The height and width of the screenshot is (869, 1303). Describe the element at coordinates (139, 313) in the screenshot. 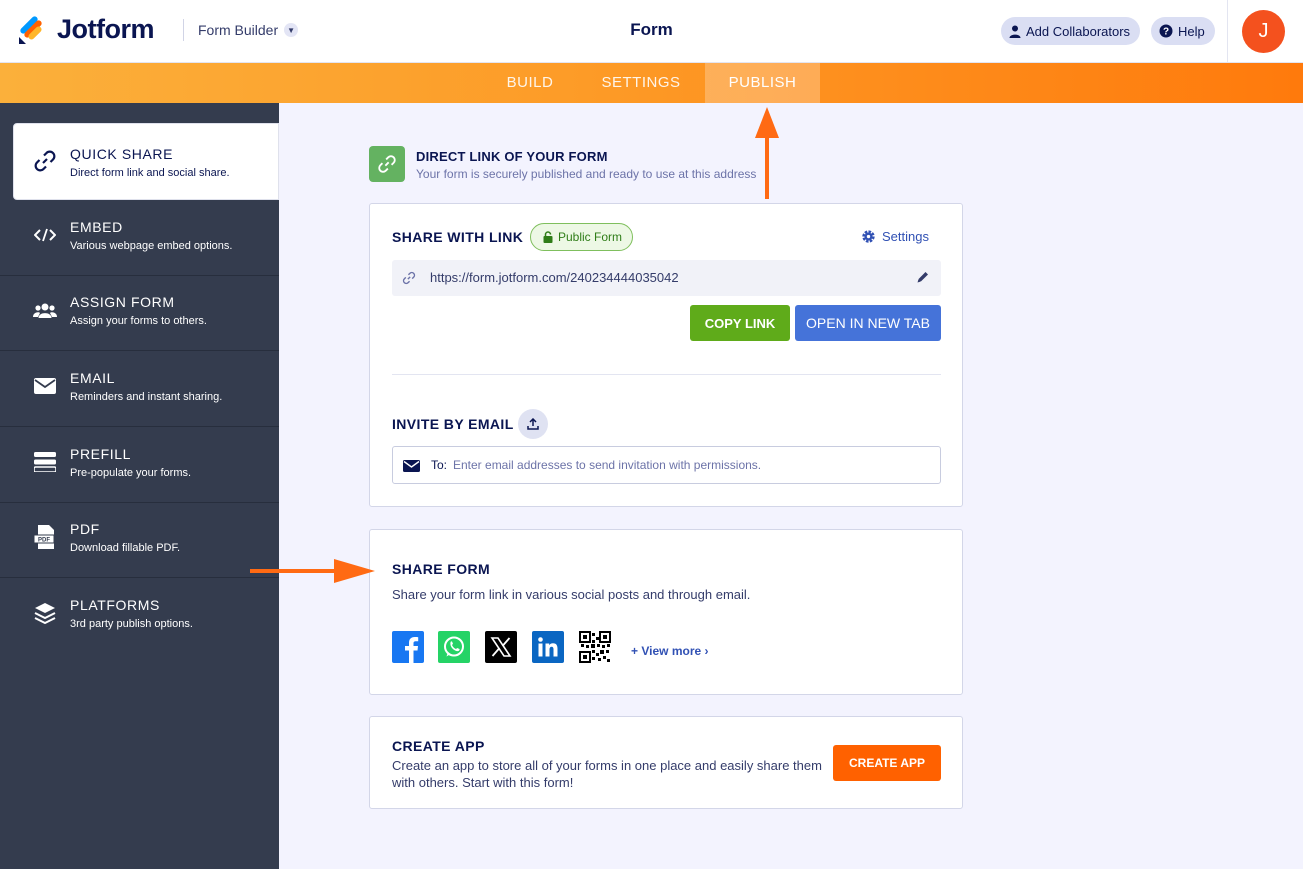

I see `sidebar-item-assign-form: ASSIGN FORM Assign your forms to others.` at that location.